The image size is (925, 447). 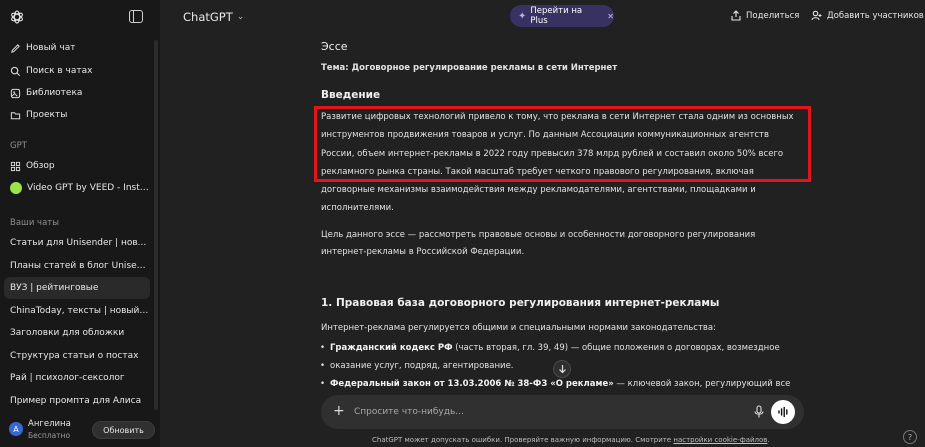 I want to click on chat-title: Пример промпта для Алиса, so click(x=76, y=401).